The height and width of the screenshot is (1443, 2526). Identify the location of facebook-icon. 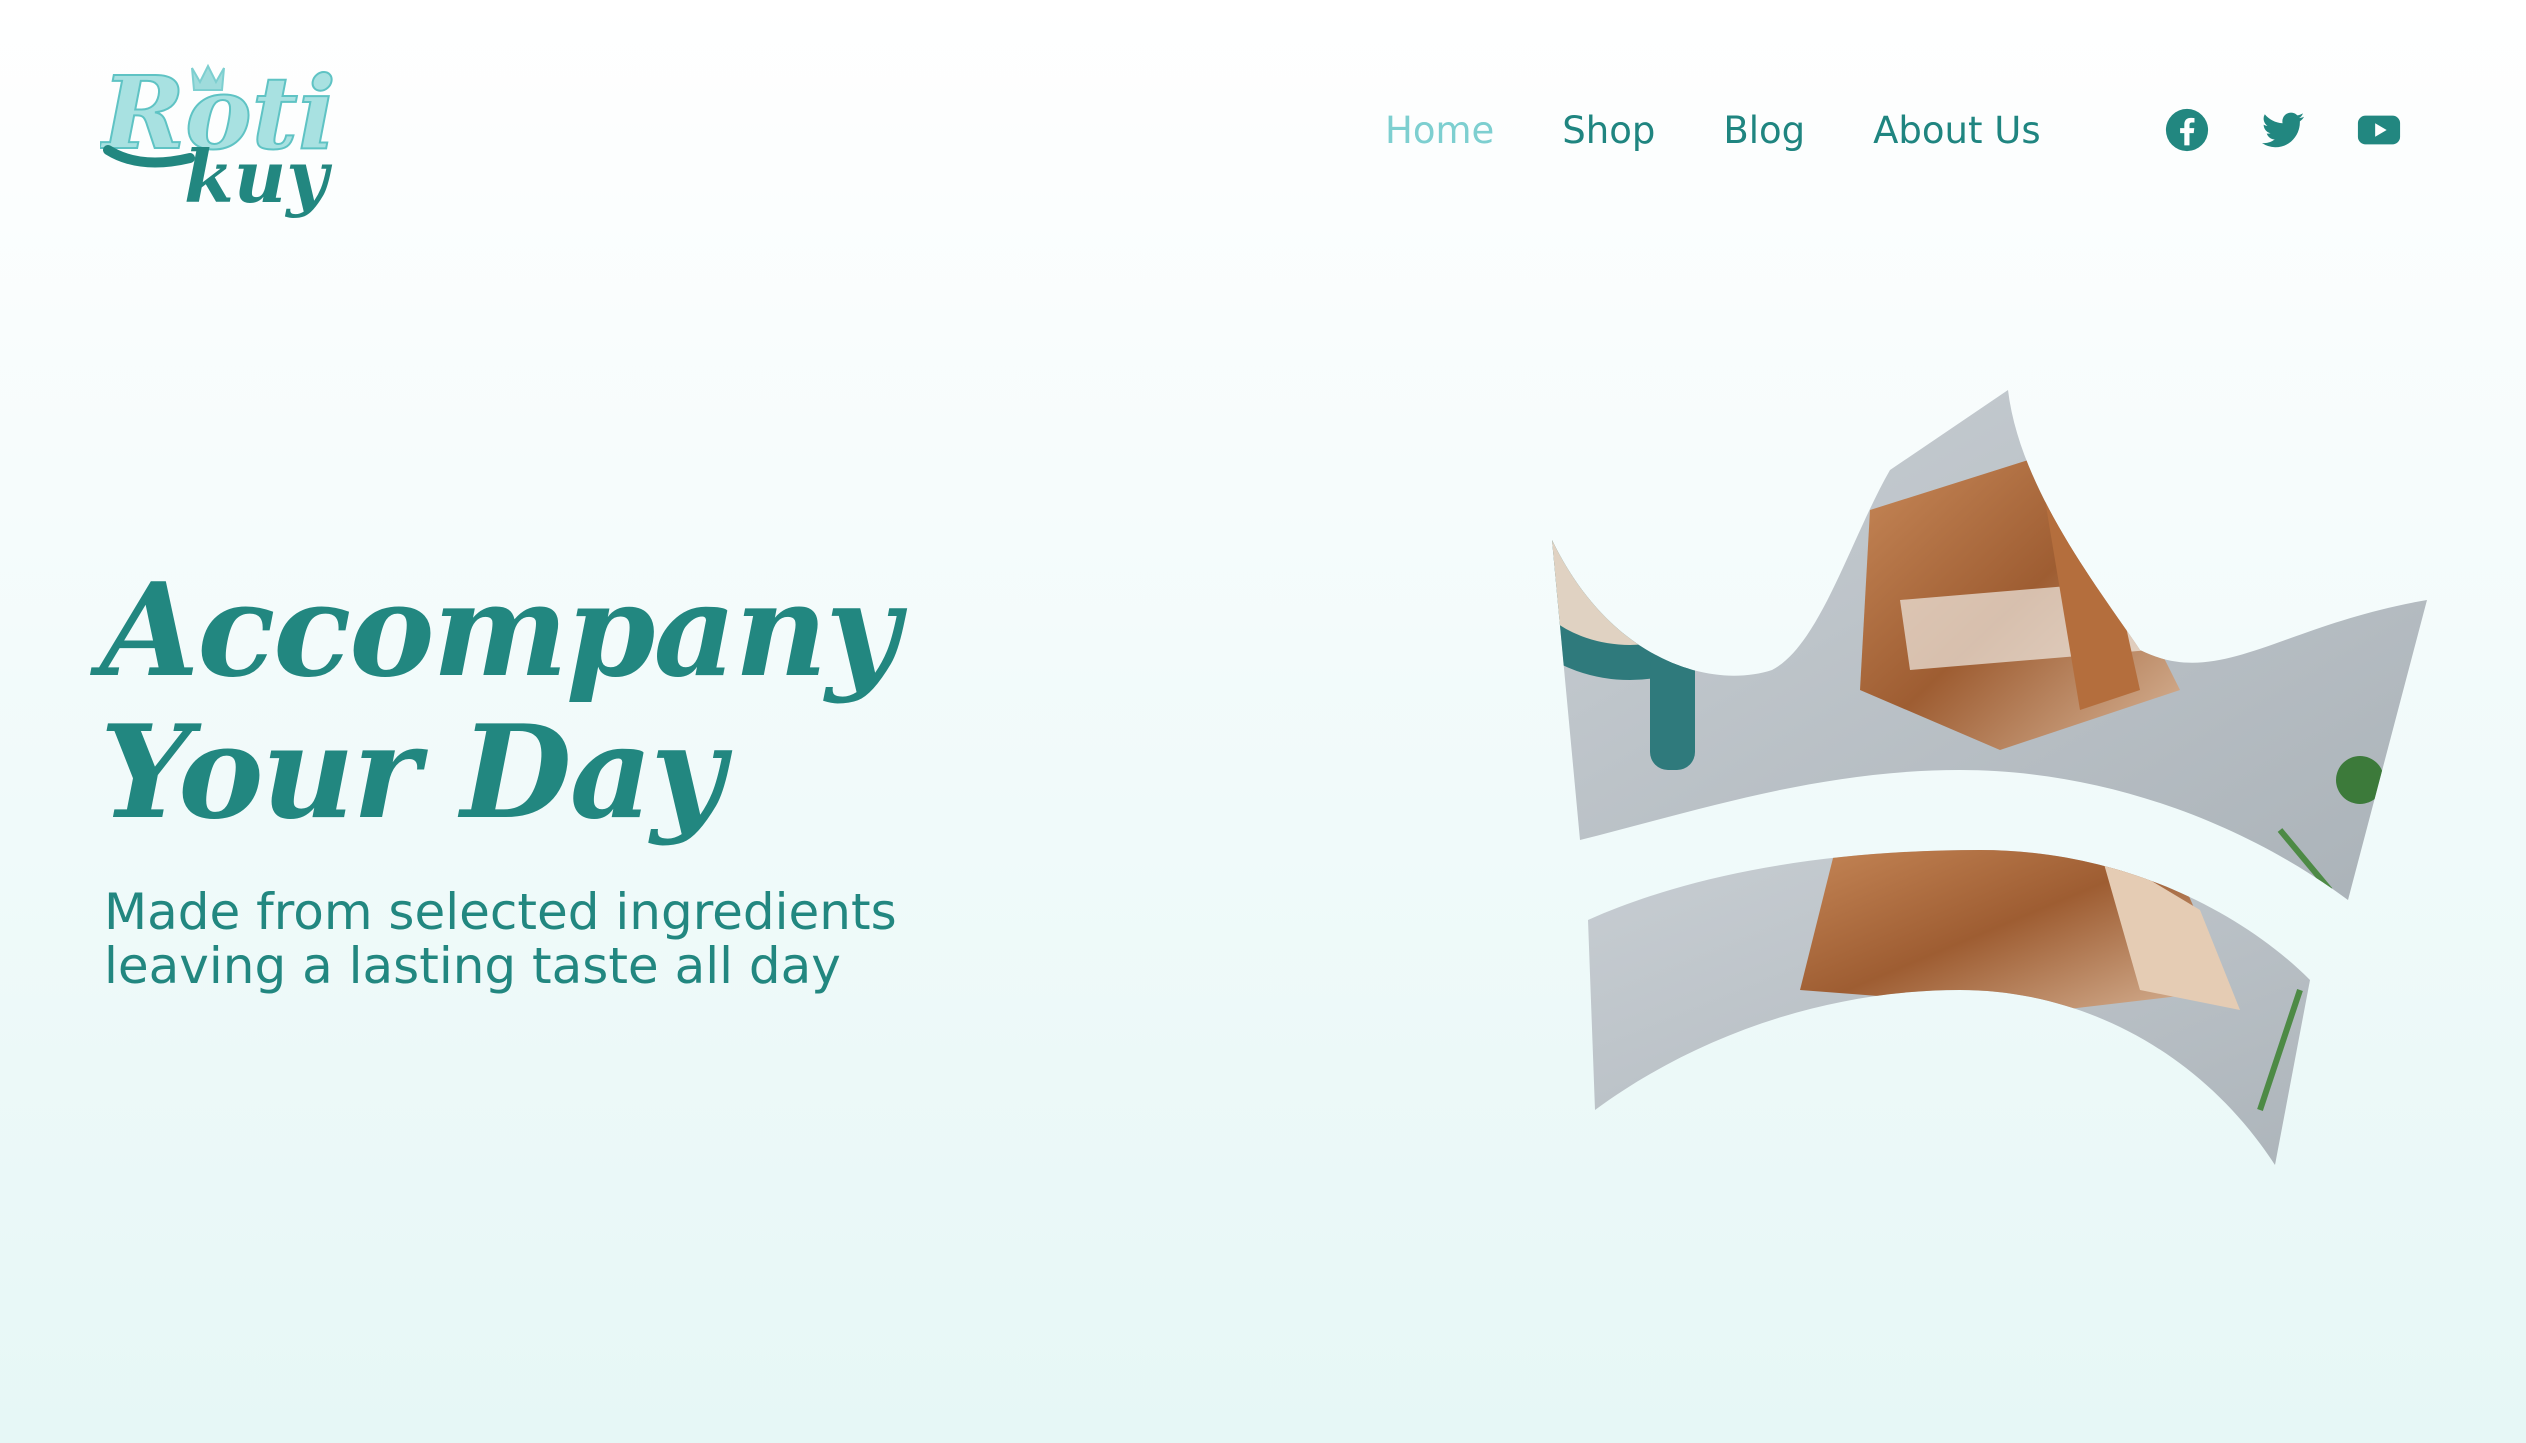
(2187, 130).